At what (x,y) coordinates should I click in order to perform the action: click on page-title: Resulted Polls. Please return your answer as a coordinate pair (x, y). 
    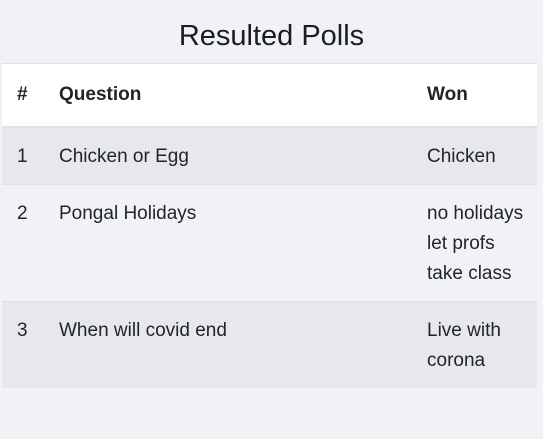
    Looking at the image, I should click on (271, 36).